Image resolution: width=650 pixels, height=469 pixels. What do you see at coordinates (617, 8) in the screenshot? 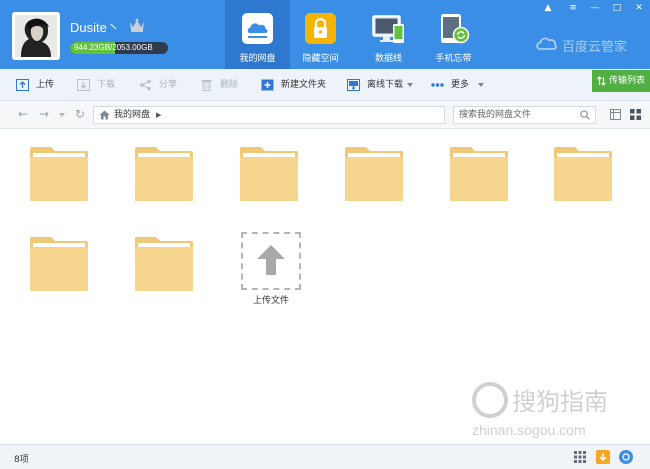
I see `maximize-icon: □` at bounding box center [617, 8].